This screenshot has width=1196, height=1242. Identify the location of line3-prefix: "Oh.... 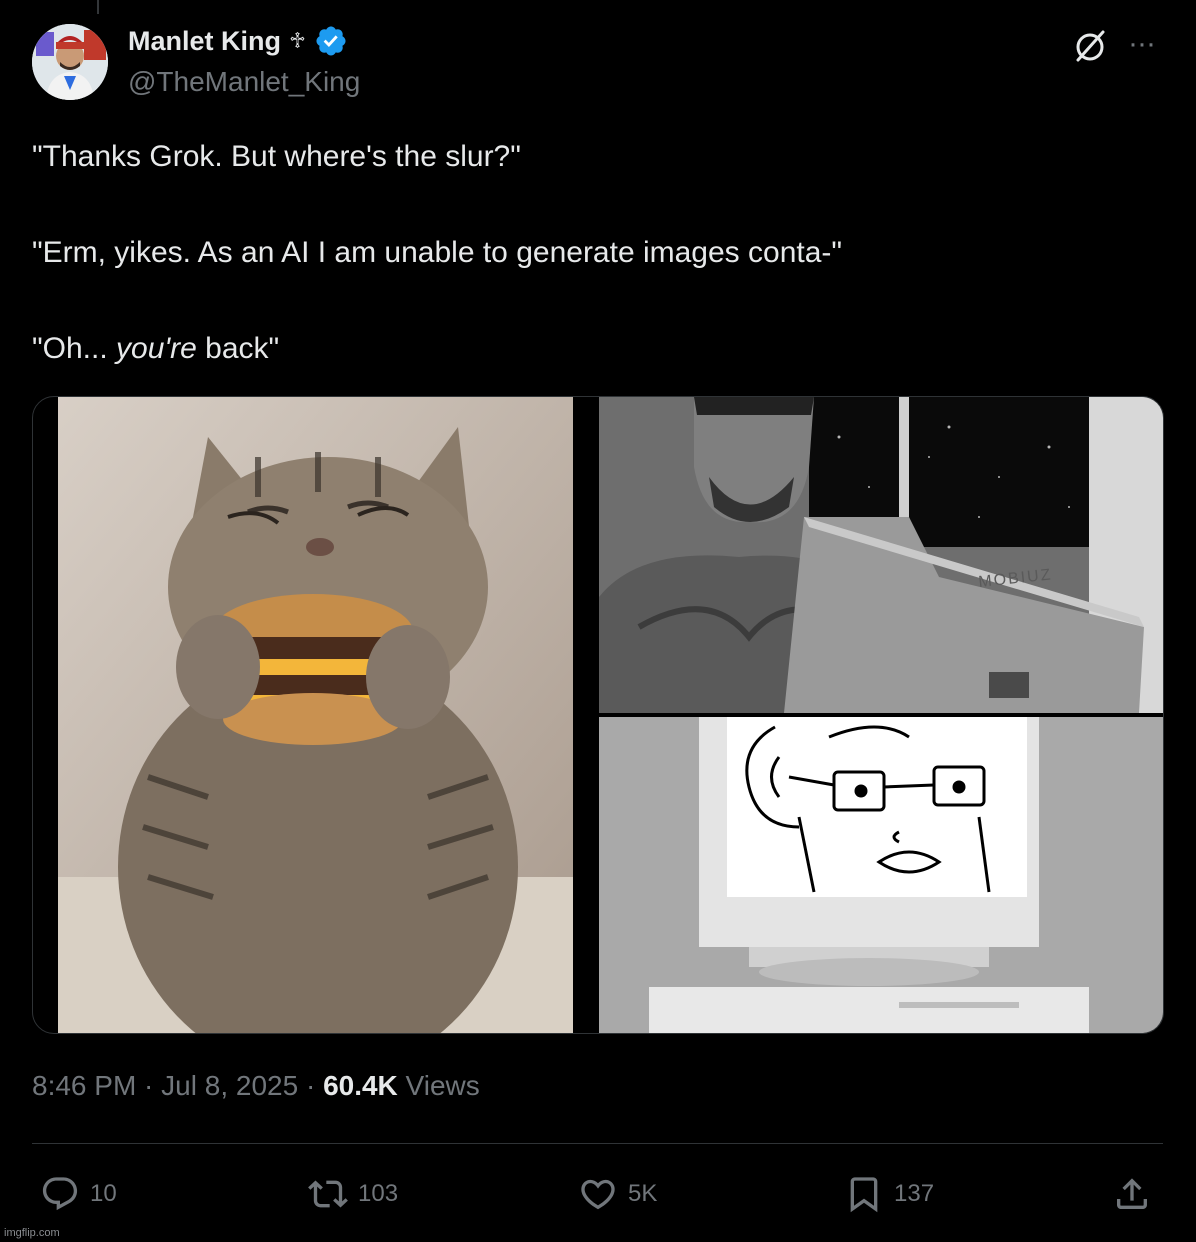
(74, 348).